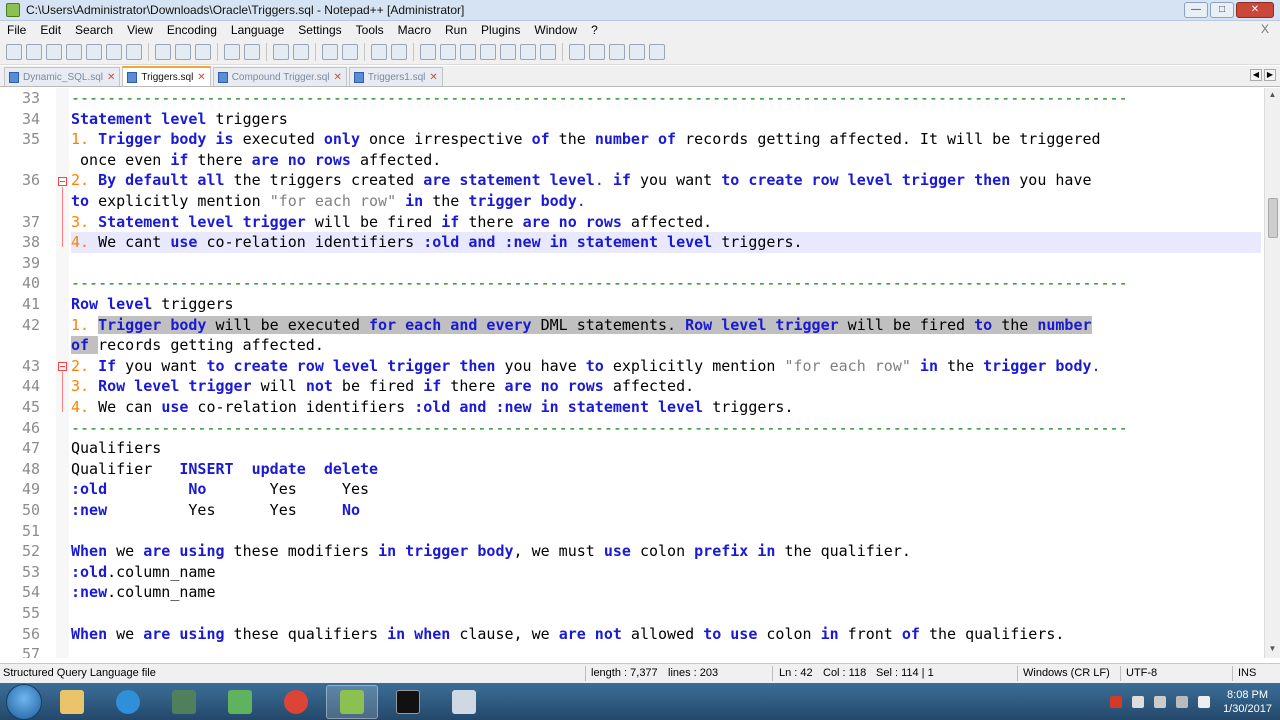  Describe the element at coordinates (555, 30) in the screenshot. I see `menu-window: Window` at that location.